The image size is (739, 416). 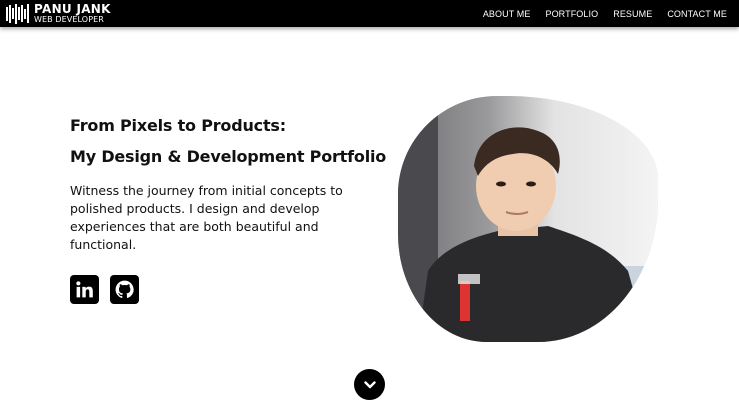 I want to click on sound-bars-icon, so click(x=17, y=13).